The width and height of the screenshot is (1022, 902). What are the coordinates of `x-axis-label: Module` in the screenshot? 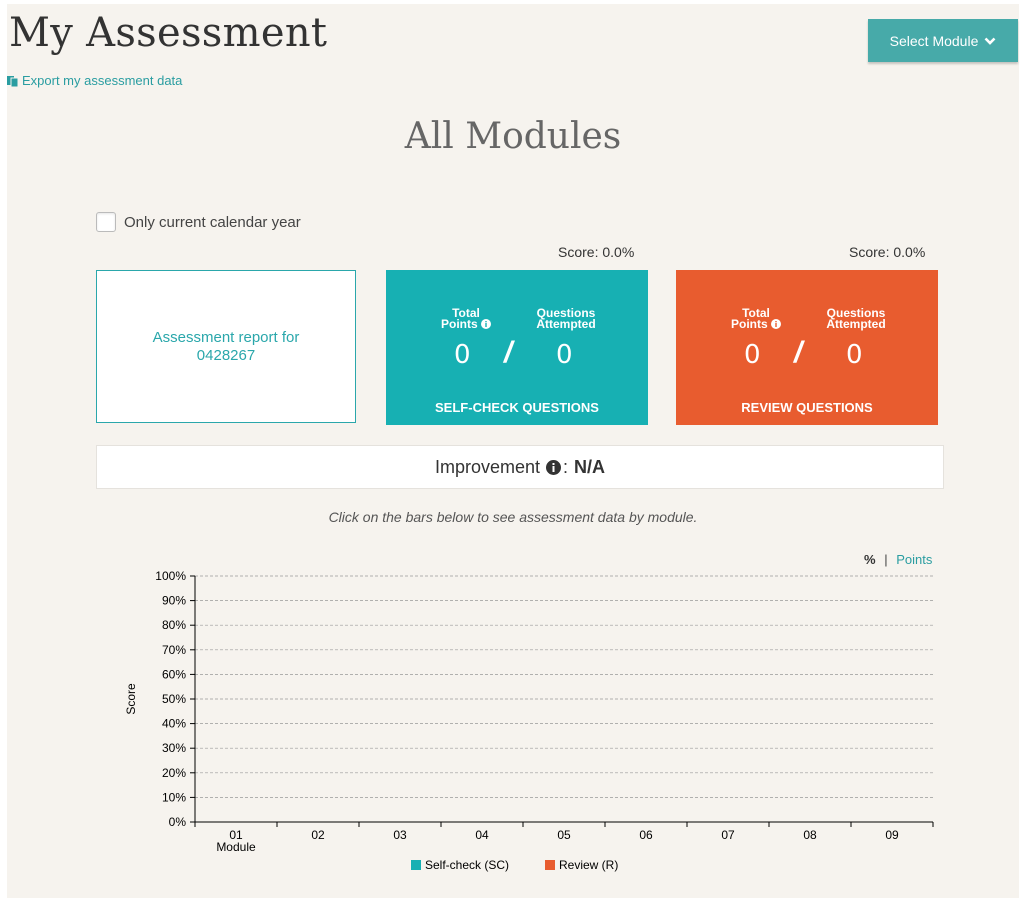 It's located at (236, 847).